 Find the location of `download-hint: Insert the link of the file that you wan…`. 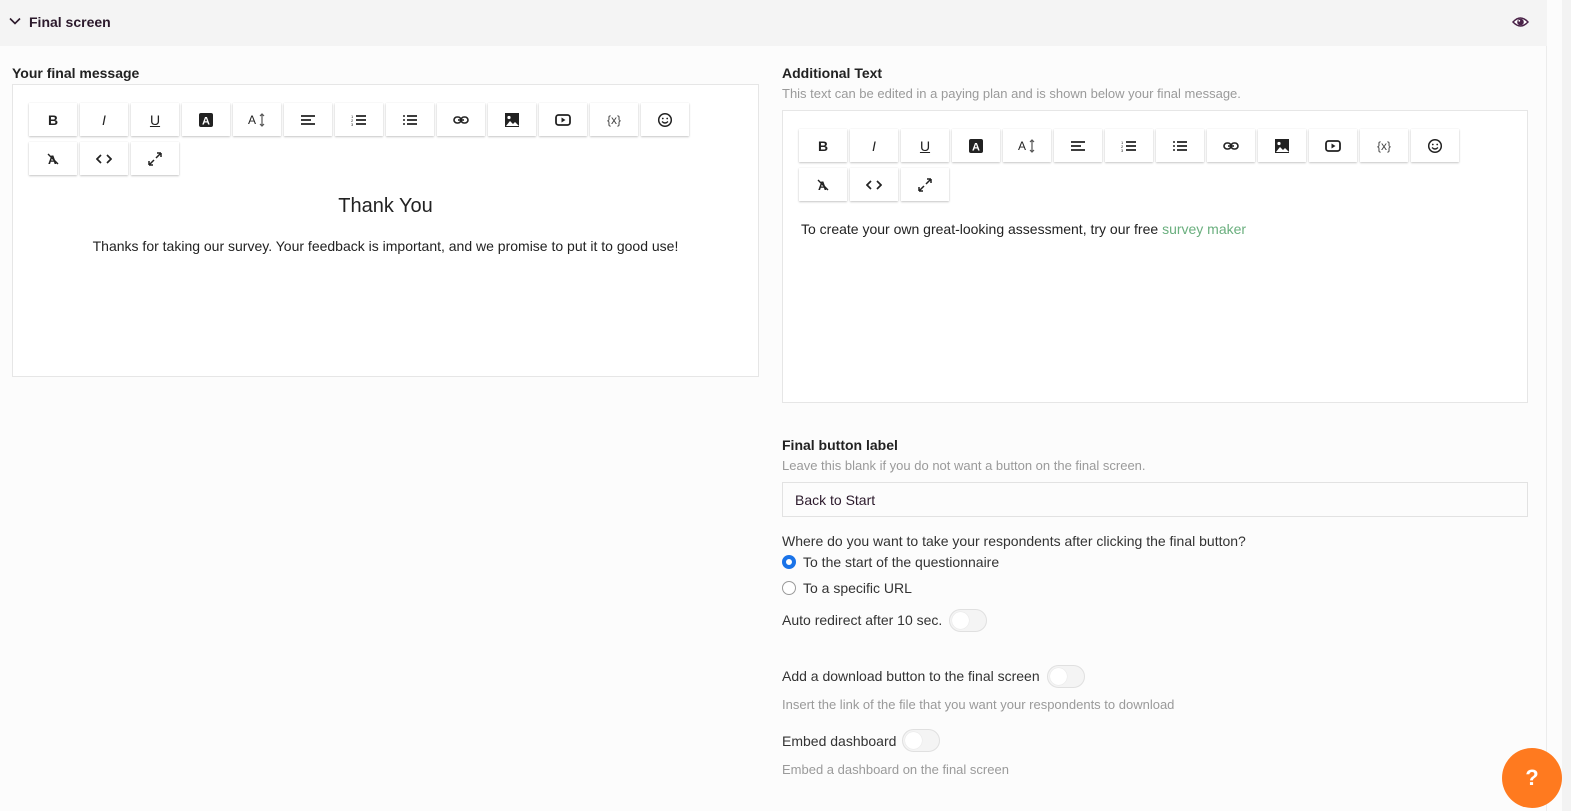

download-hint: Insert the link of the file that you wan… is located at coordinates (978, 704).